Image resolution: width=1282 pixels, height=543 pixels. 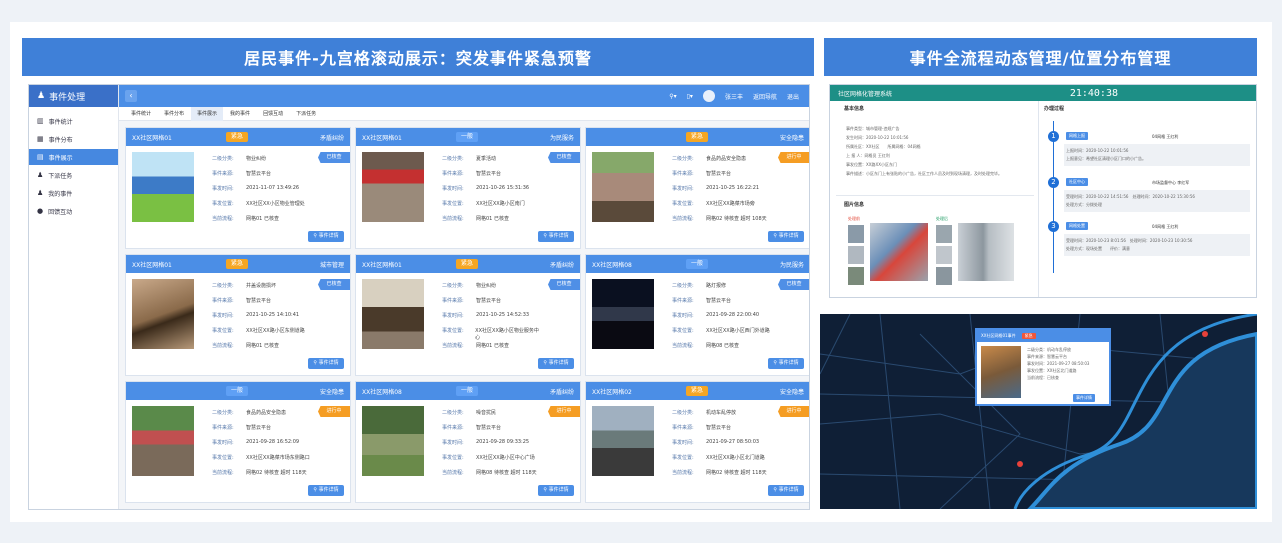 I want to click on tab: 事件展示, so click(x=207, y=113).